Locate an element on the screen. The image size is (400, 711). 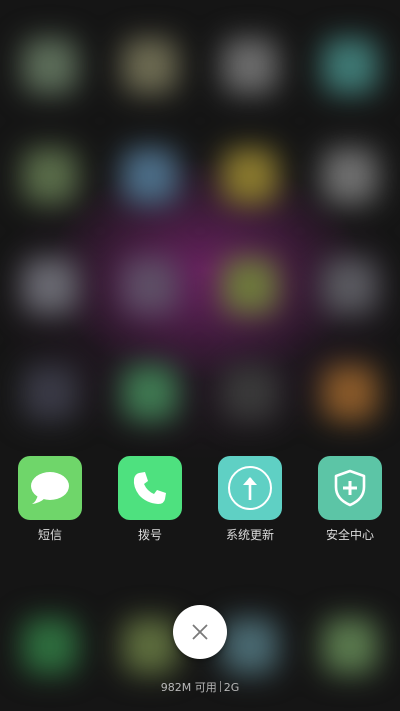
phone-handset-glyph is located at coordinates (149, 488).